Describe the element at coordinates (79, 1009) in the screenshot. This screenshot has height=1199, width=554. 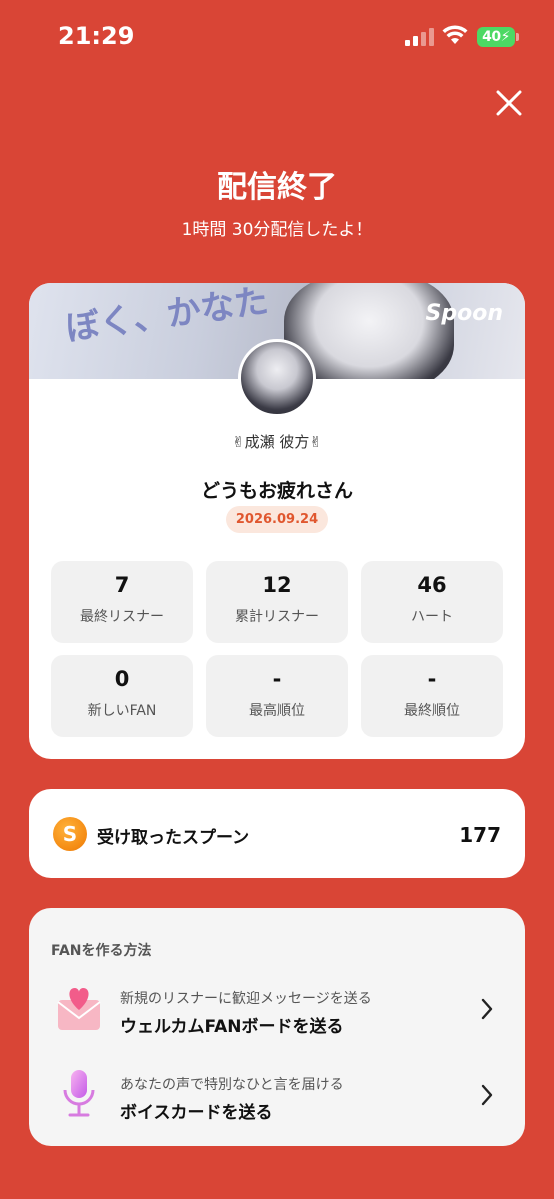
I see `envelope-heart-icon` at that location.